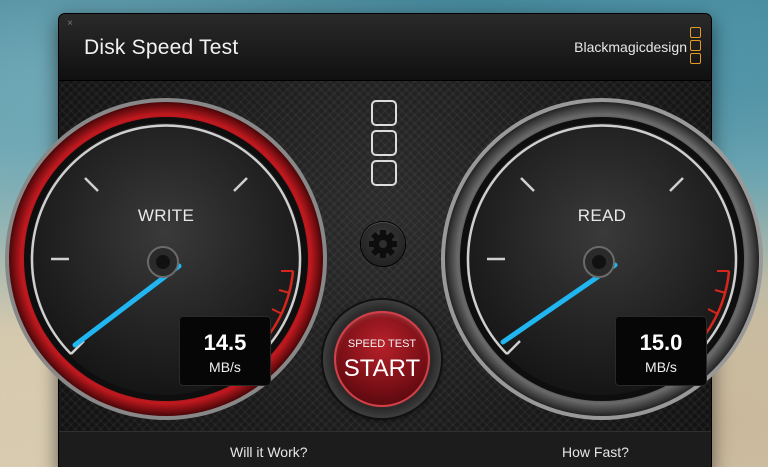 The image size is (768, 467). I want to click on will-it-work-tab: Will it Work?, so click(269, 452).